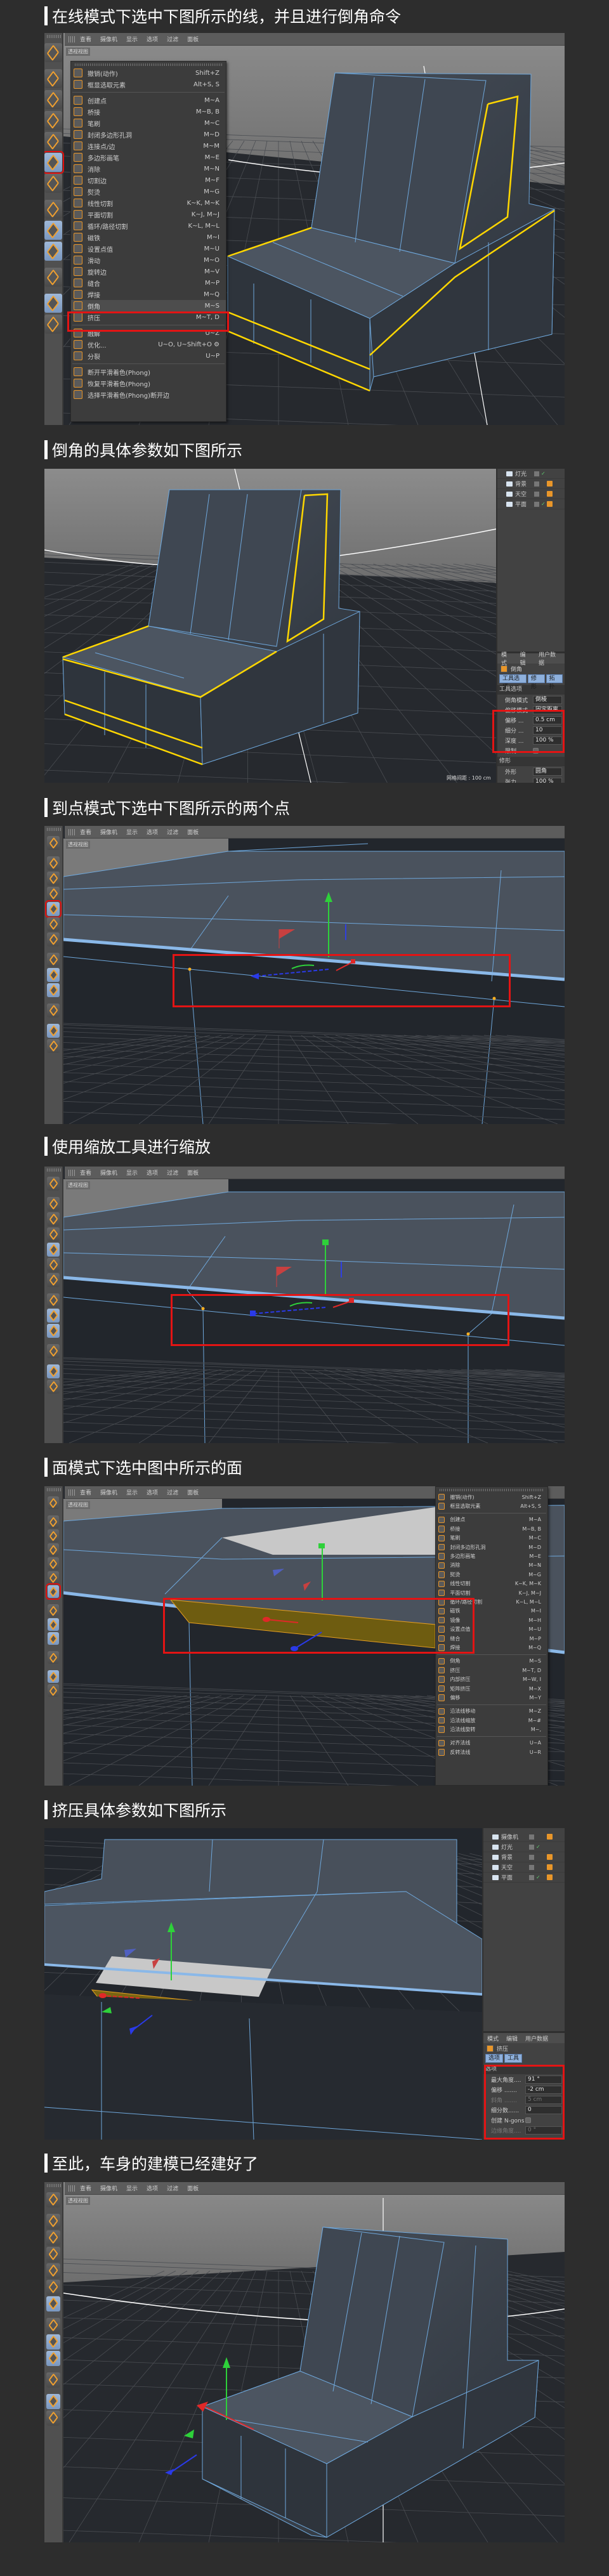 The width and height of the screenshot is (609, 2576). Describe the element at coordinates (492, 1661) in the screenshot. I see `menu-item: 倒角 M~S` at that location.